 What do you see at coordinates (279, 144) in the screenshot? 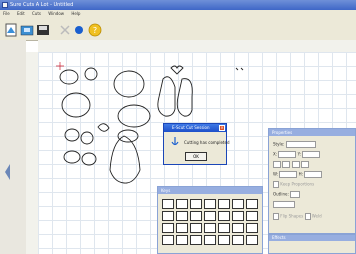
I see `style-label: Style:` at bounding box center [279, 144].